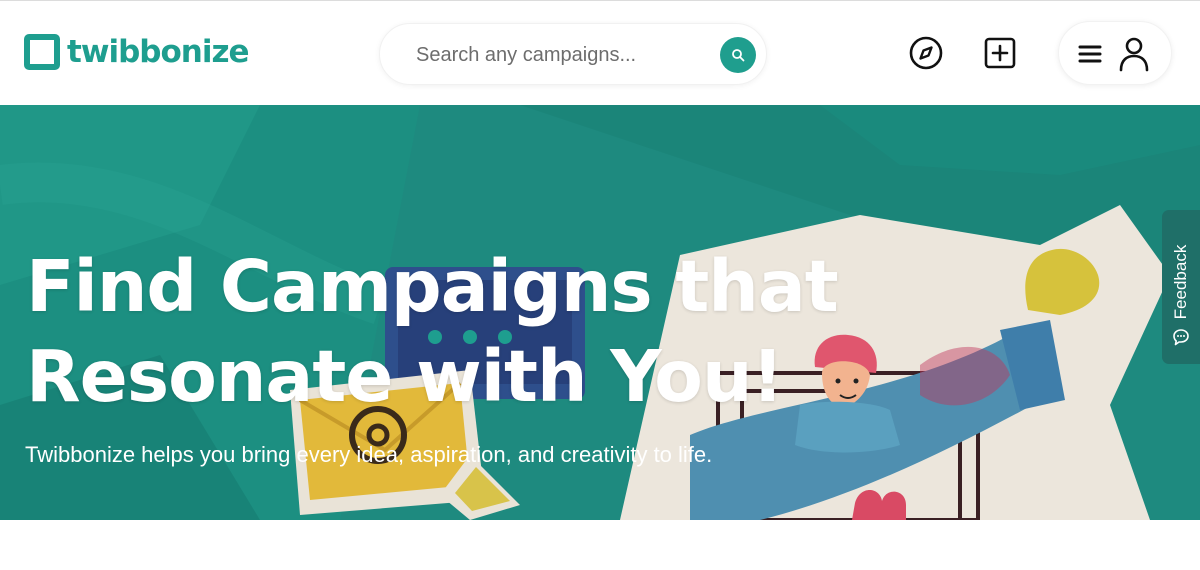 This screenshot has width=1200, height=570. What do you see at coordinates (600, 545) in the screenshot?
I see `content-area` at bounding box center [600, 545].